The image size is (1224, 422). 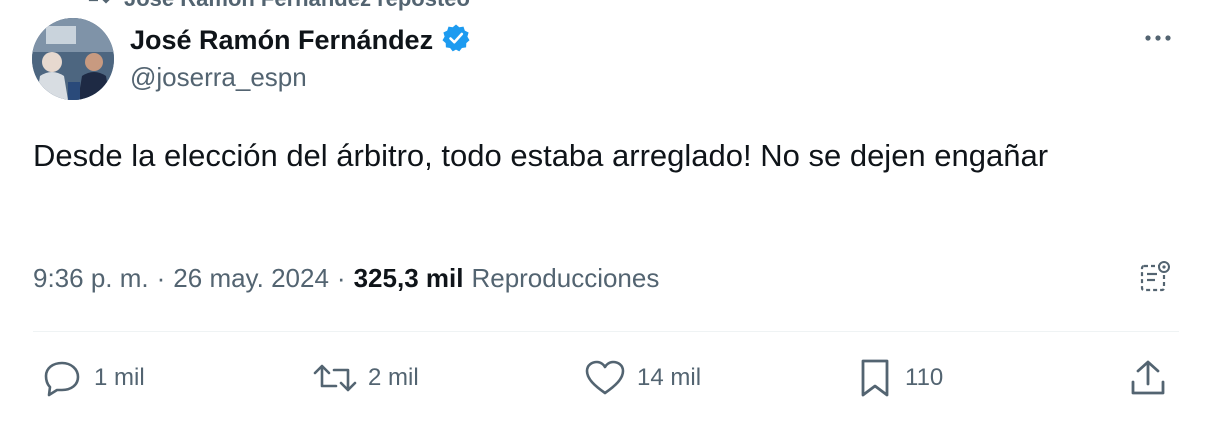 What do you see at coordinates (606, 331) in the screenshot?
I see `divider` at bounding box center [606, 331].